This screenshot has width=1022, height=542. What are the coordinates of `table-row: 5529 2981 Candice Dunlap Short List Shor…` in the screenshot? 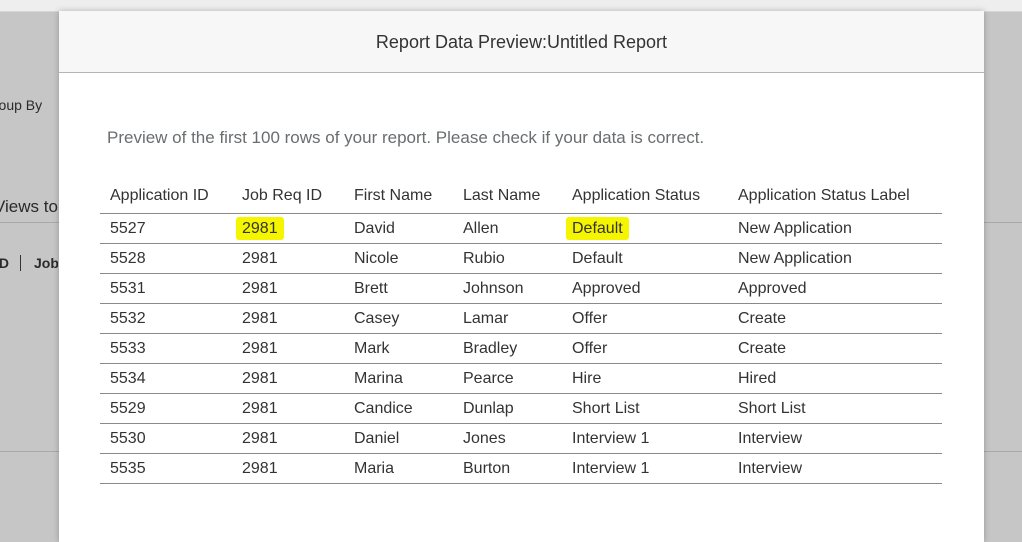 It's located at (521, 408).